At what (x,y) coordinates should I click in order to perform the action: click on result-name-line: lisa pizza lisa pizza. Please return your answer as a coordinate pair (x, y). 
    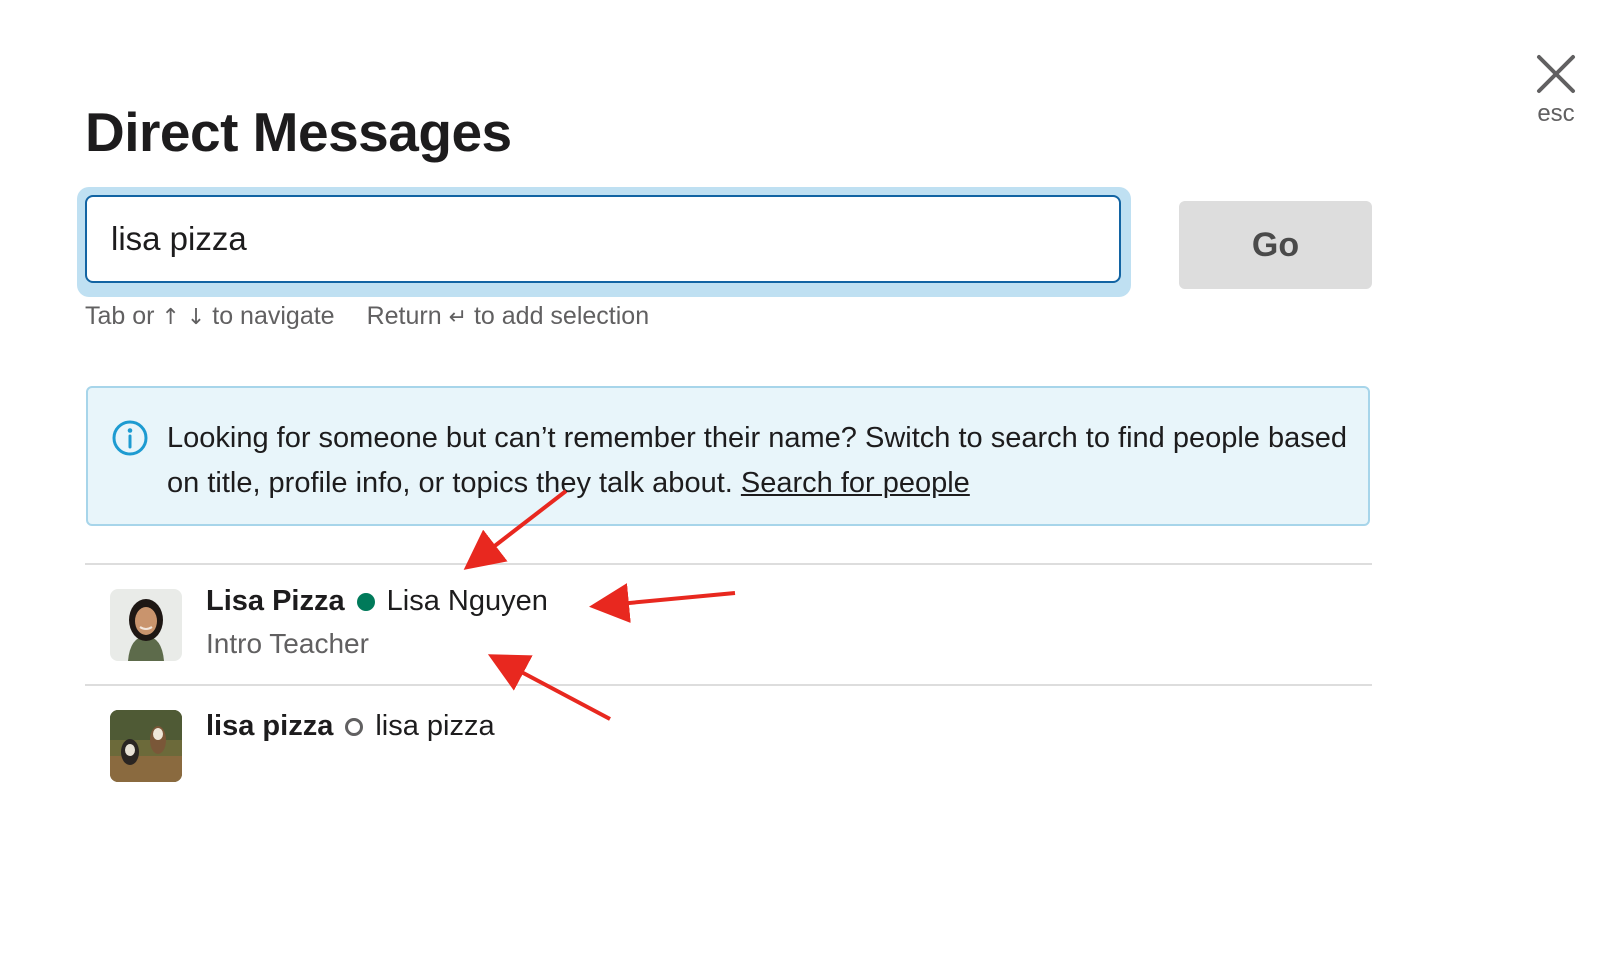
    Looking at the image, I should click on (350, 726).